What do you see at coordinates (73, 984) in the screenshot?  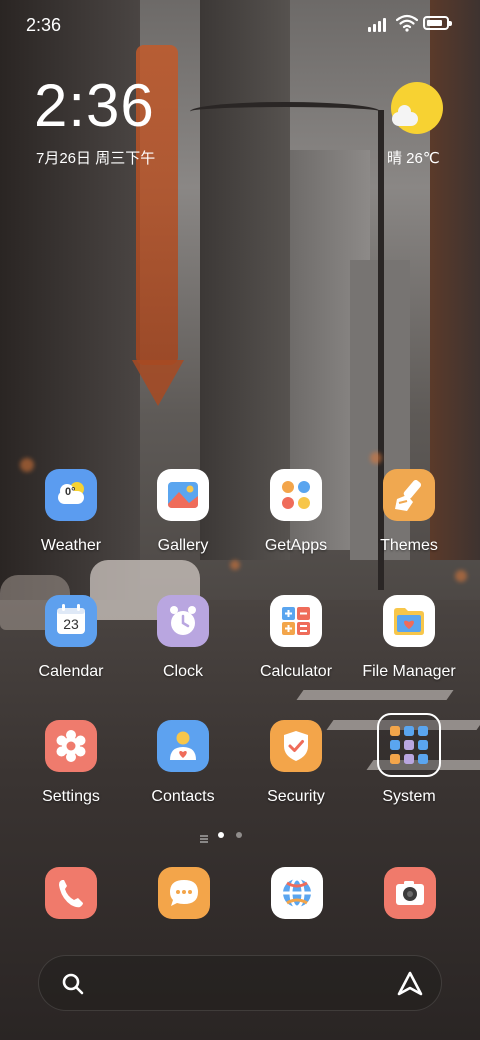 I see `search-icon` at bounding box center [73, 984].